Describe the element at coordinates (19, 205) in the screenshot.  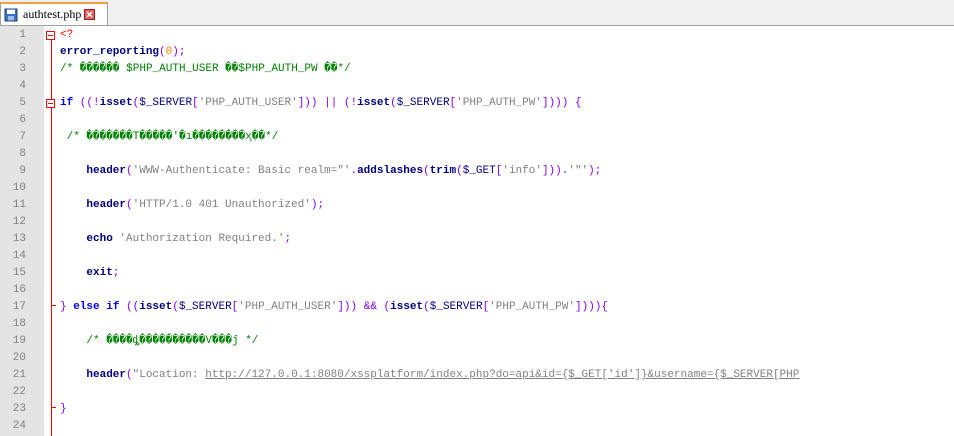
I see `line-number: 11` at that location.